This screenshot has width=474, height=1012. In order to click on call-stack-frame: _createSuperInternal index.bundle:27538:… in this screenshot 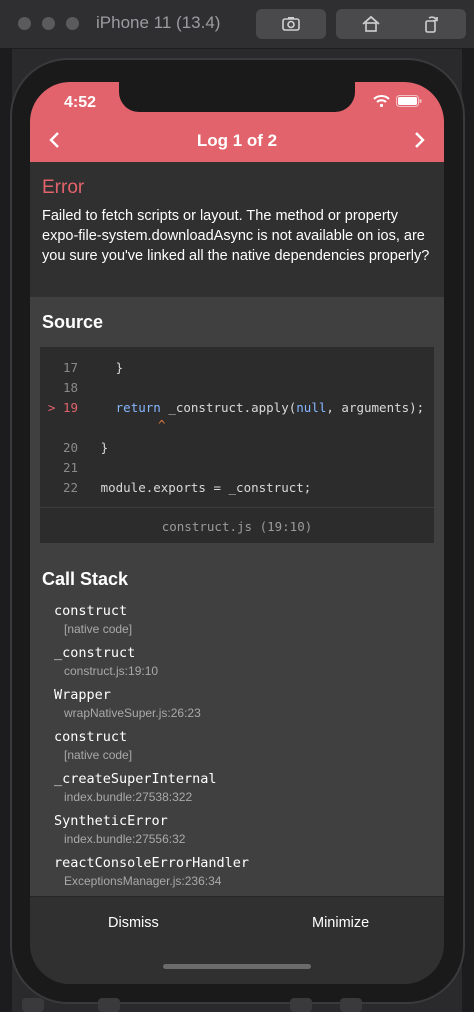, I will do `click(135, 787)`.